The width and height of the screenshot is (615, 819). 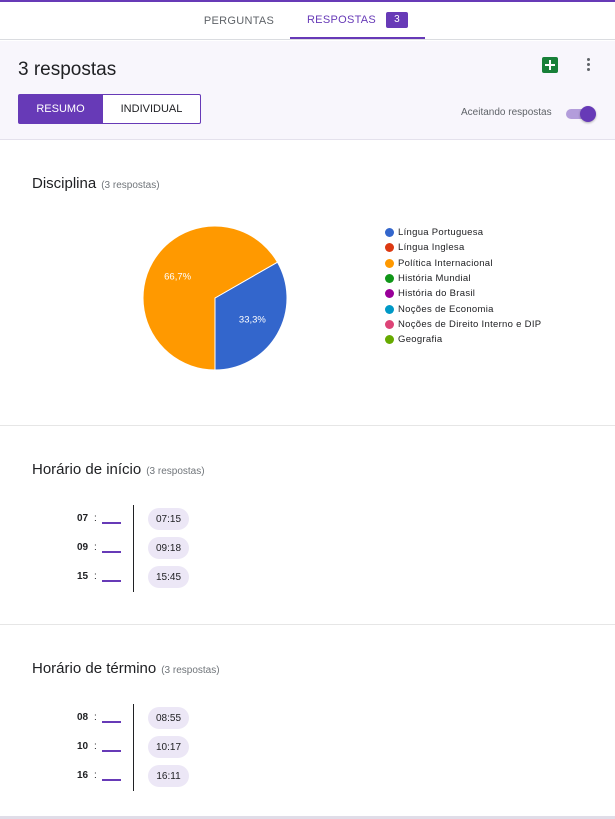 I want to click on question-title-inicio: Horário de início (3 respostas), so click(x=118, y=469).